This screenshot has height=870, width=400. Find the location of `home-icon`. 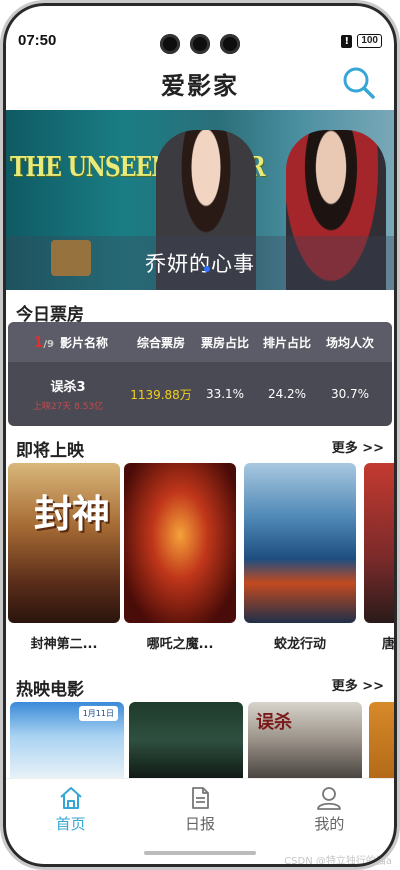

home-icon is located at coordinates (70, 798).